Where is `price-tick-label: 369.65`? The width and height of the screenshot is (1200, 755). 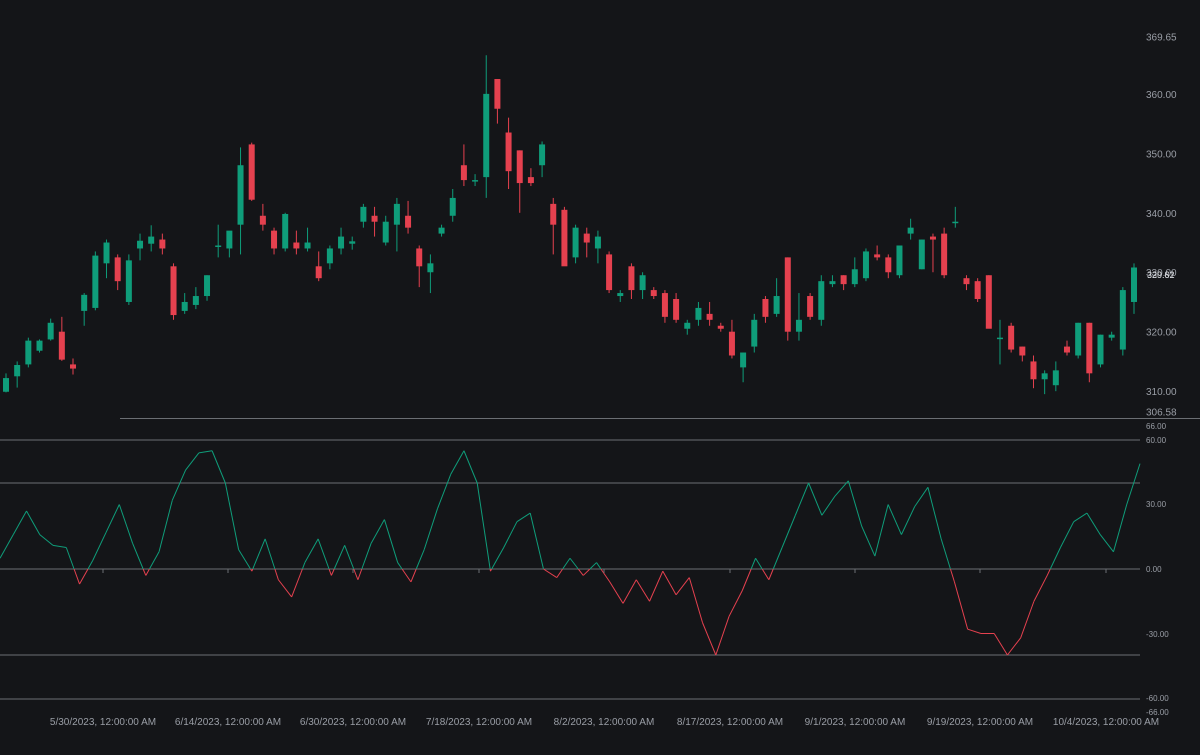 price-tick-label: 369.65 is located at coordinates (1161, 38).